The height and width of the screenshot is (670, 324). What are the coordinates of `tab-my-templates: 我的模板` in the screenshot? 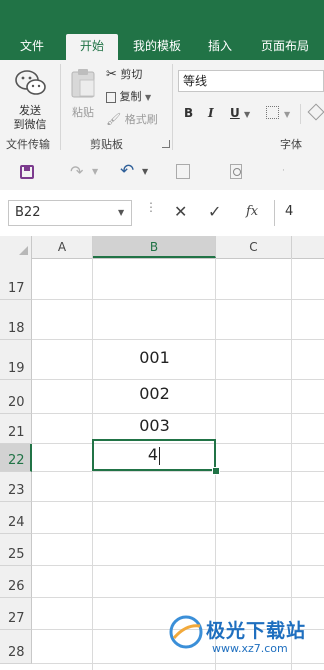 It's located at (157, 47).